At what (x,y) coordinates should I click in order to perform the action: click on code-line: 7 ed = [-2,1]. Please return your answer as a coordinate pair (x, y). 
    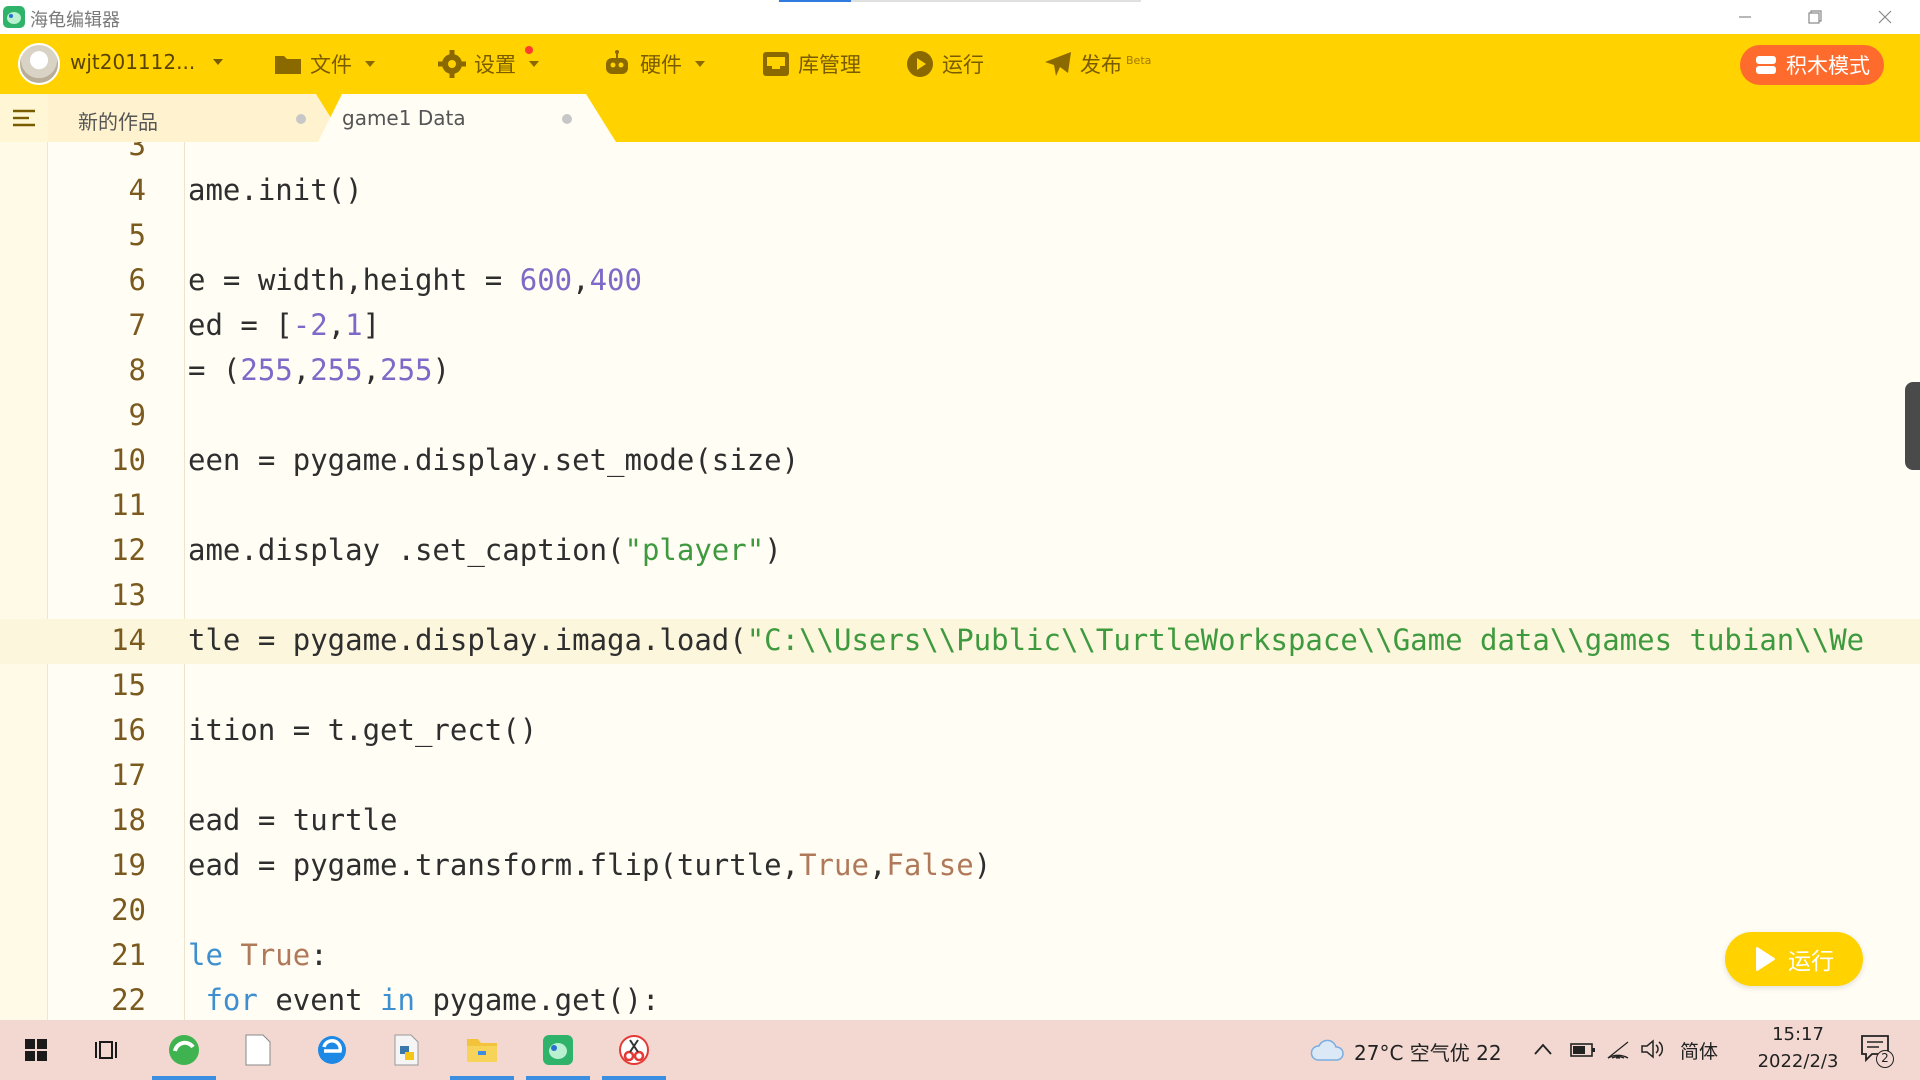
    Looking at the image, I should click on (960, 326).